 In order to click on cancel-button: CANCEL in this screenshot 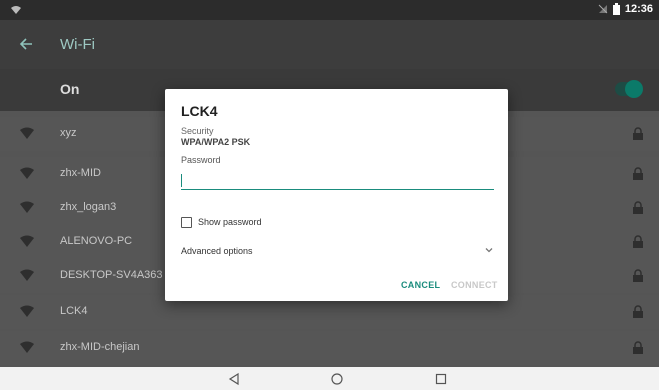, I will do `click(420, 285)`.